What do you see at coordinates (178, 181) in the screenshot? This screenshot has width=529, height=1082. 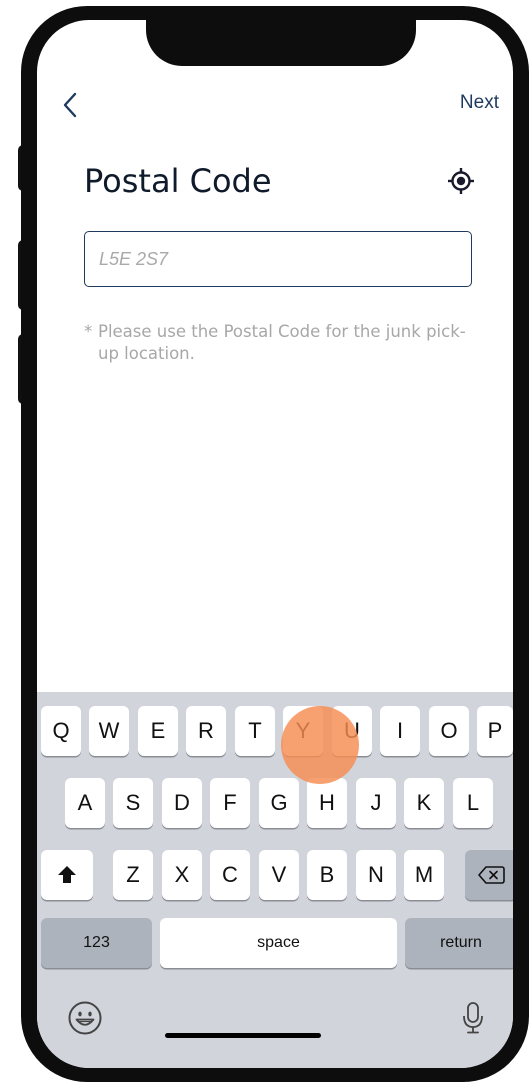 I see `page-title: Postal Code` at bounding box center [178, 181].